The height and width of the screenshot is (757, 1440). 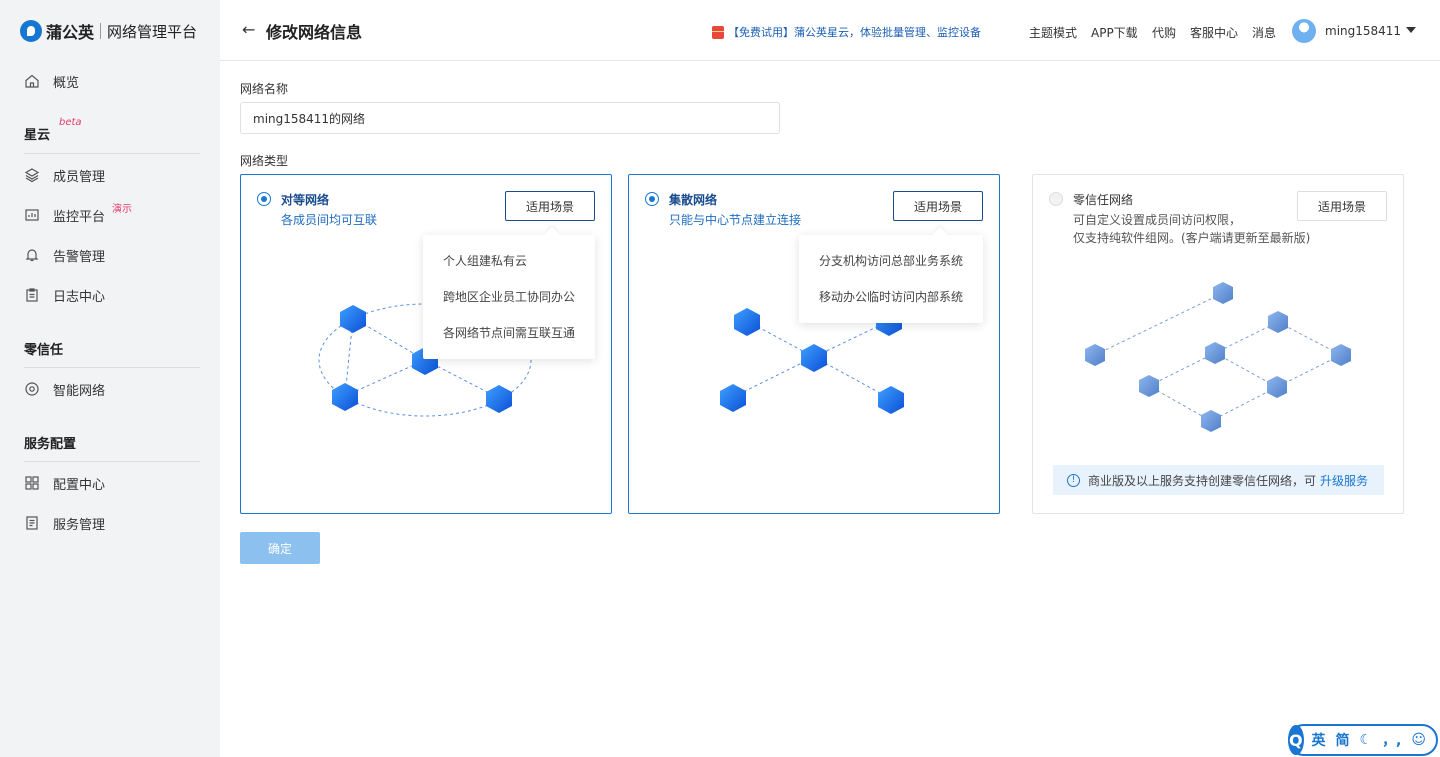 What do you see at coordinates (1073, 480) in the screenshot?
I see `info-icon: !` at bounding box center [1073, 480].